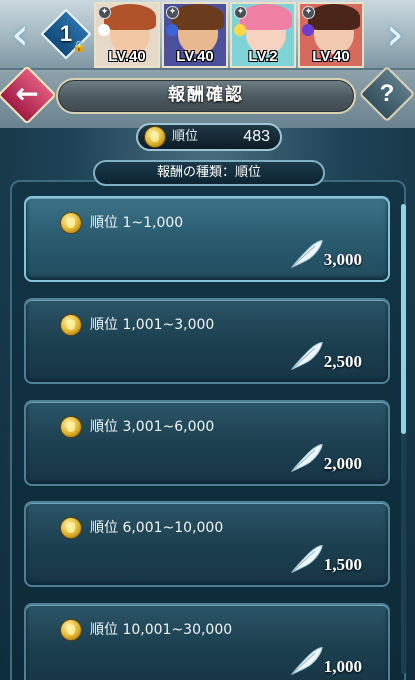 This screenshot has width=415, height=680. What do you see at coordinates (207, 239) in the screenshot?
I see `reward-card: 順位 1~1,000 3,000` at bounding box center [207, 239].